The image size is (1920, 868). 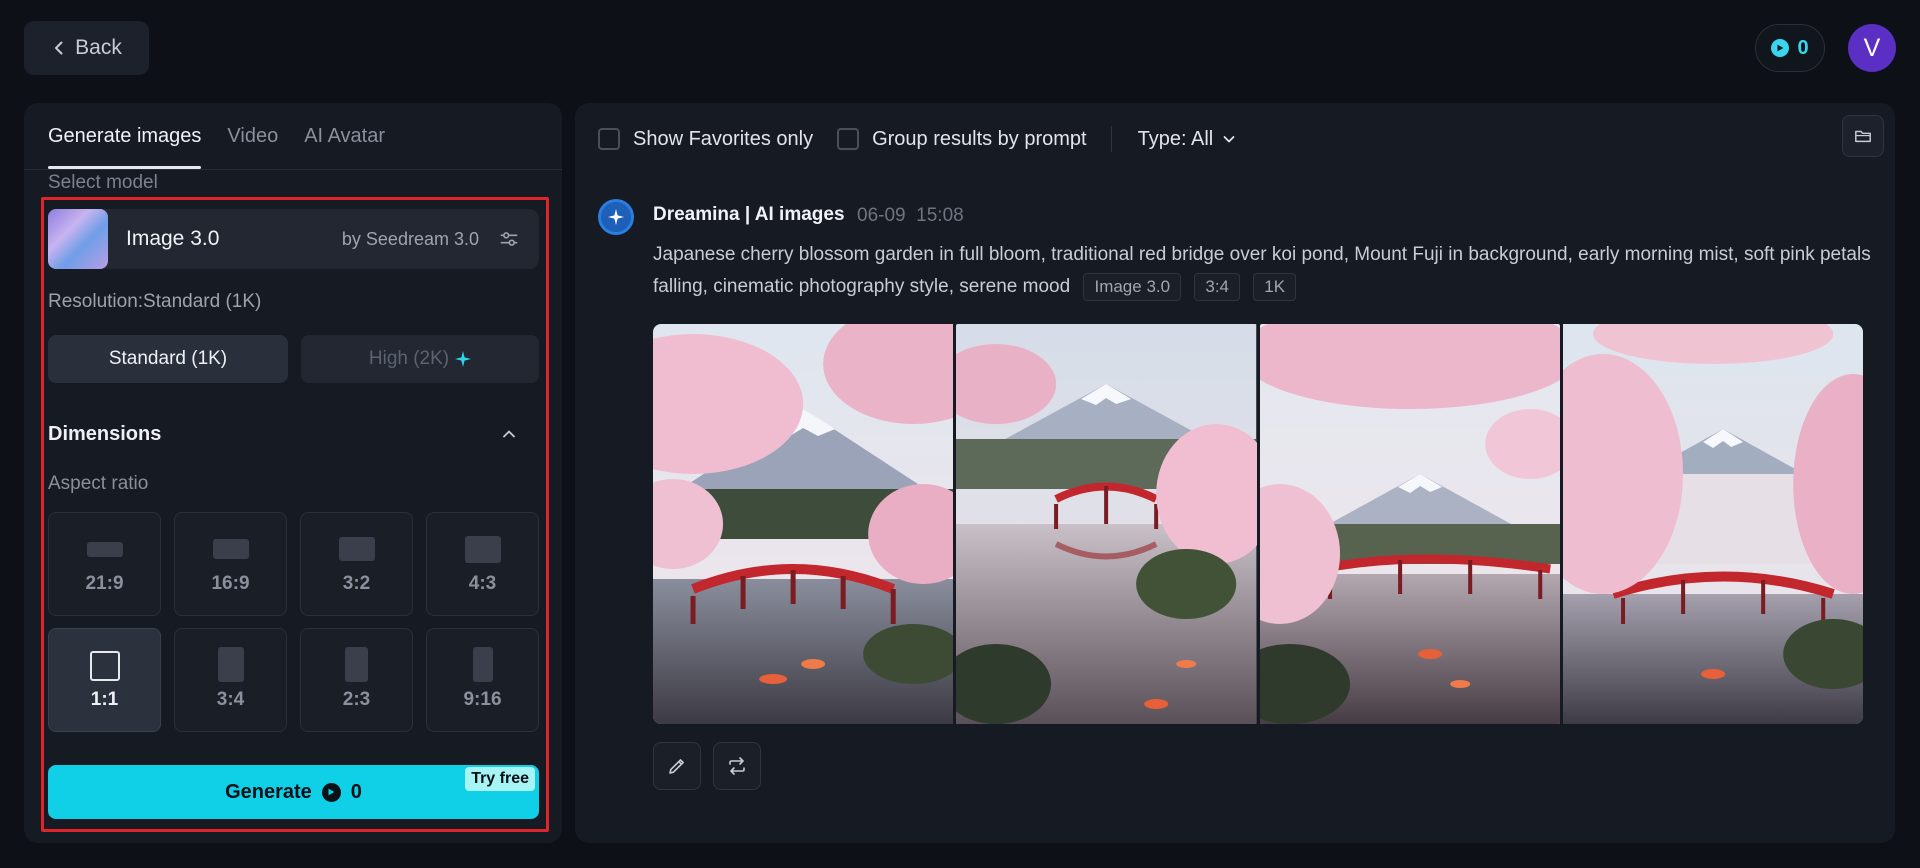 I want to click on resolution-high-button: High (2K), so click(x=420, y=359).